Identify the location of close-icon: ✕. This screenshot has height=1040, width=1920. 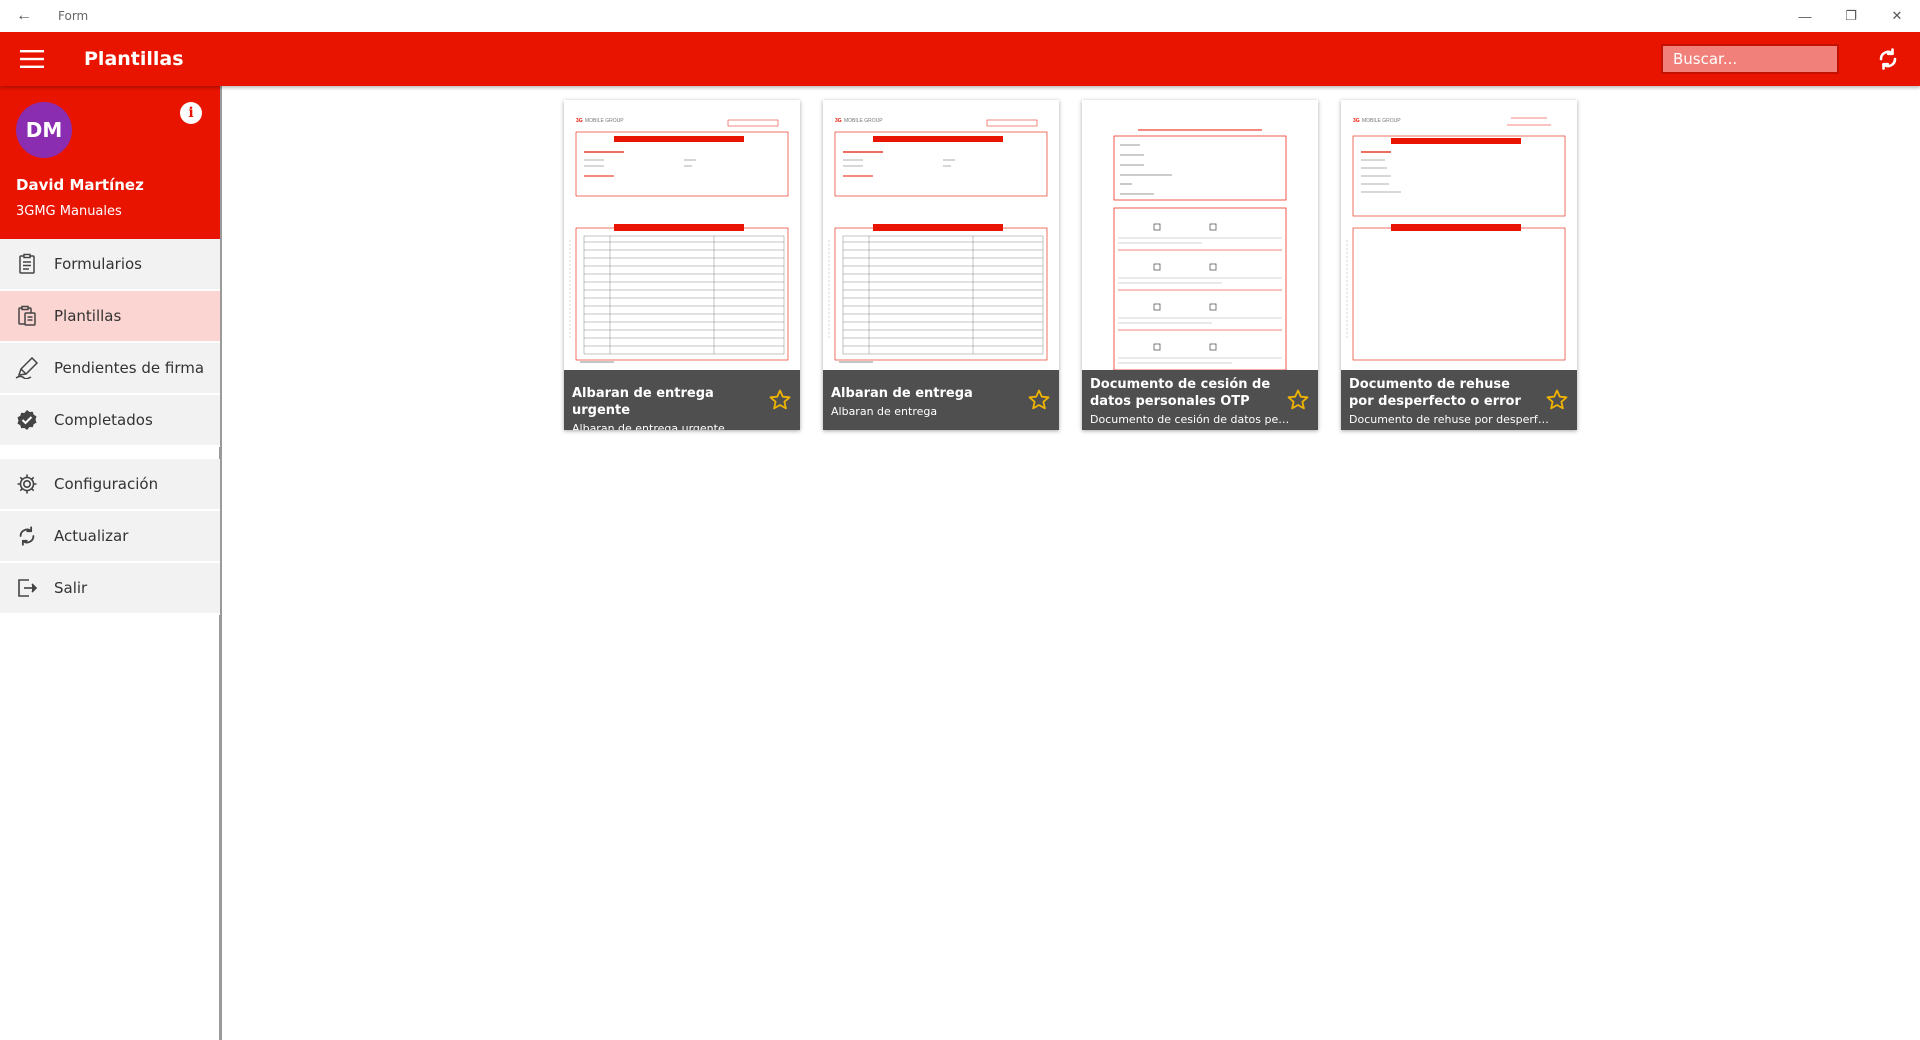
(1897, 15).